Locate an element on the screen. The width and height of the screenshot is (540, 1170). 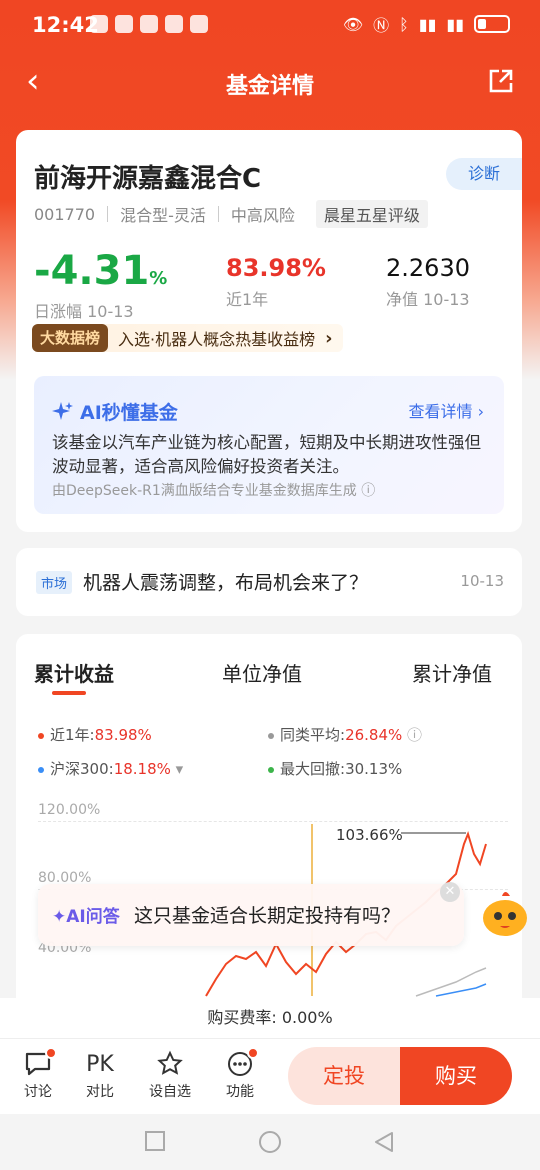
star-plus-icon is located at coordinates (170, 1064).